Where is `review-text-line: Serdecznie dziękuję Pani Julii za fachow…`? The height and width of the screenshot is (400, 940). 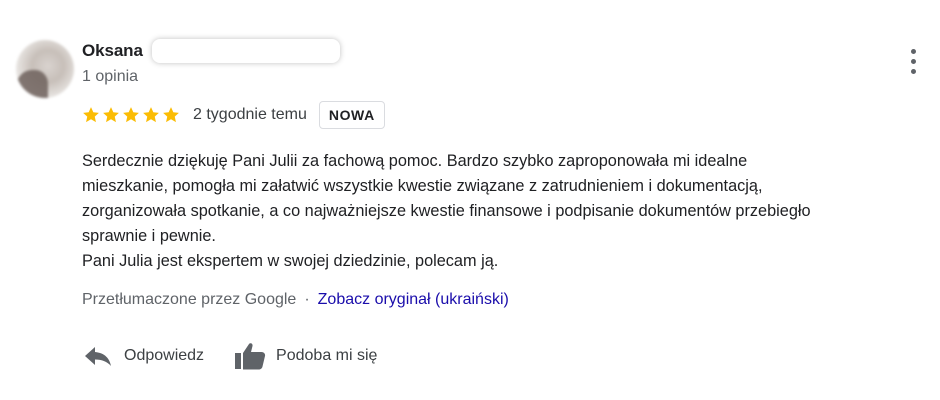
review-text-line: Serdecznie dziękuję Pani Julii za fachow… is located at coordinates (415, 161).